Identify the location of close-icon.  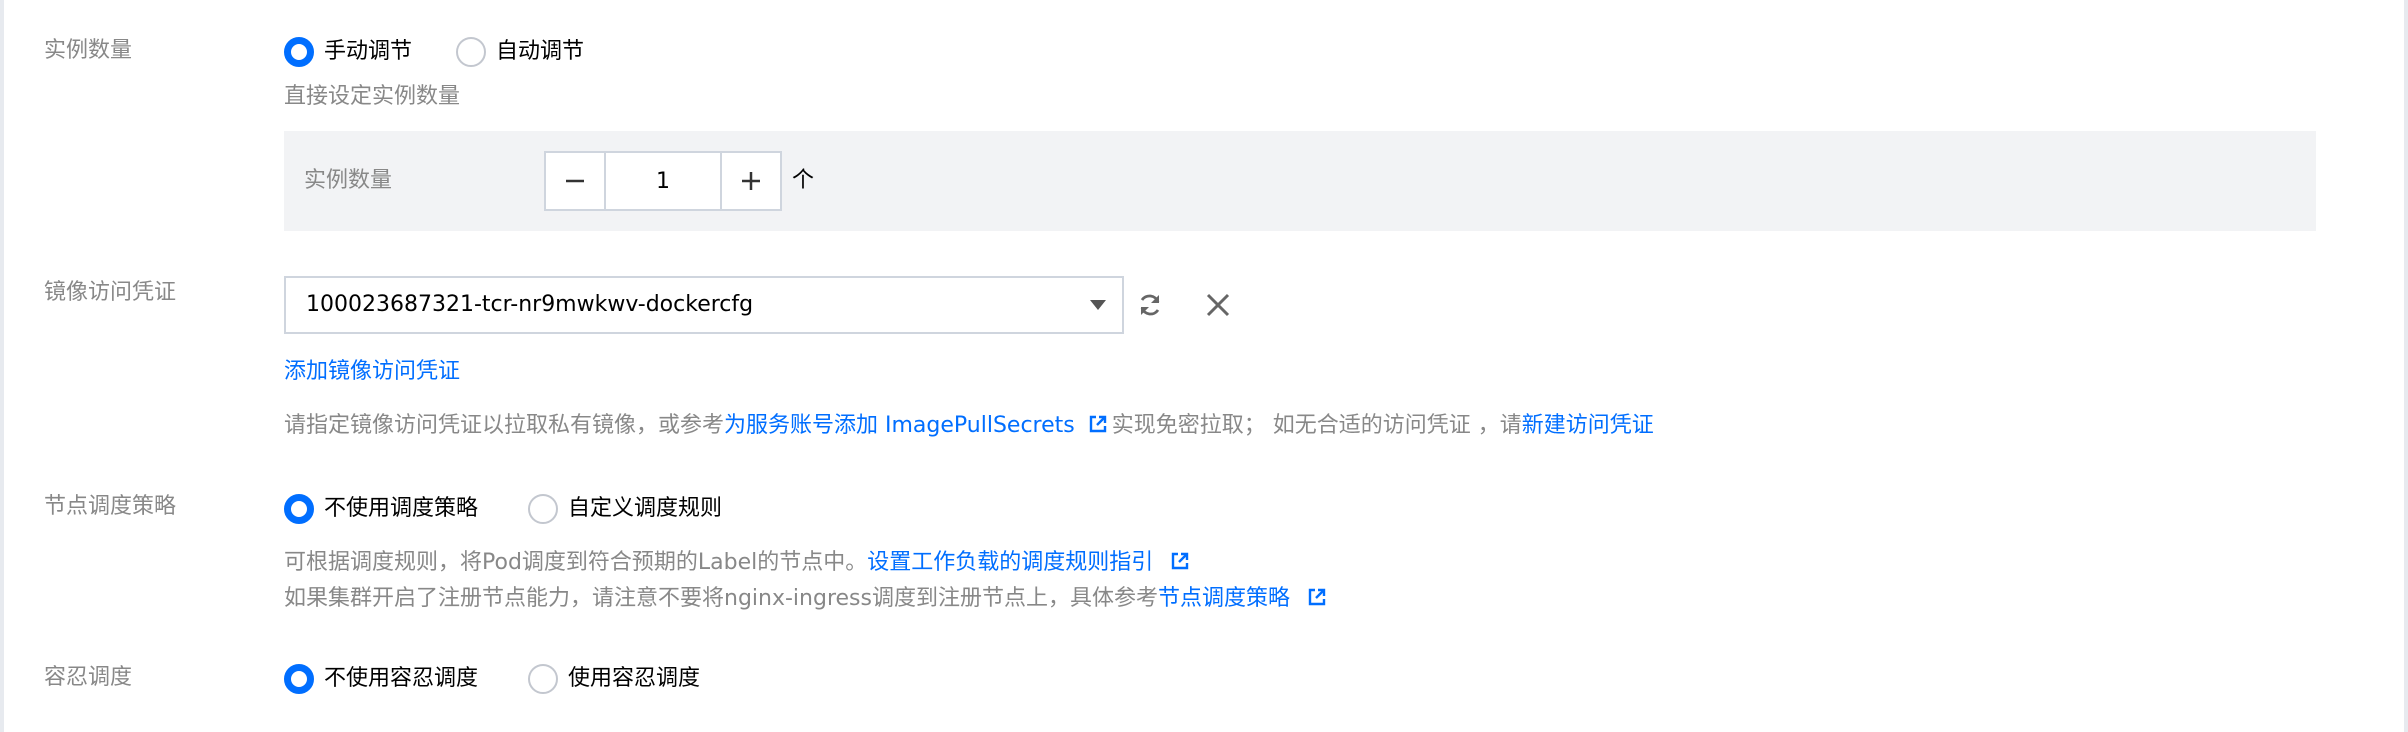
(1218, 305).